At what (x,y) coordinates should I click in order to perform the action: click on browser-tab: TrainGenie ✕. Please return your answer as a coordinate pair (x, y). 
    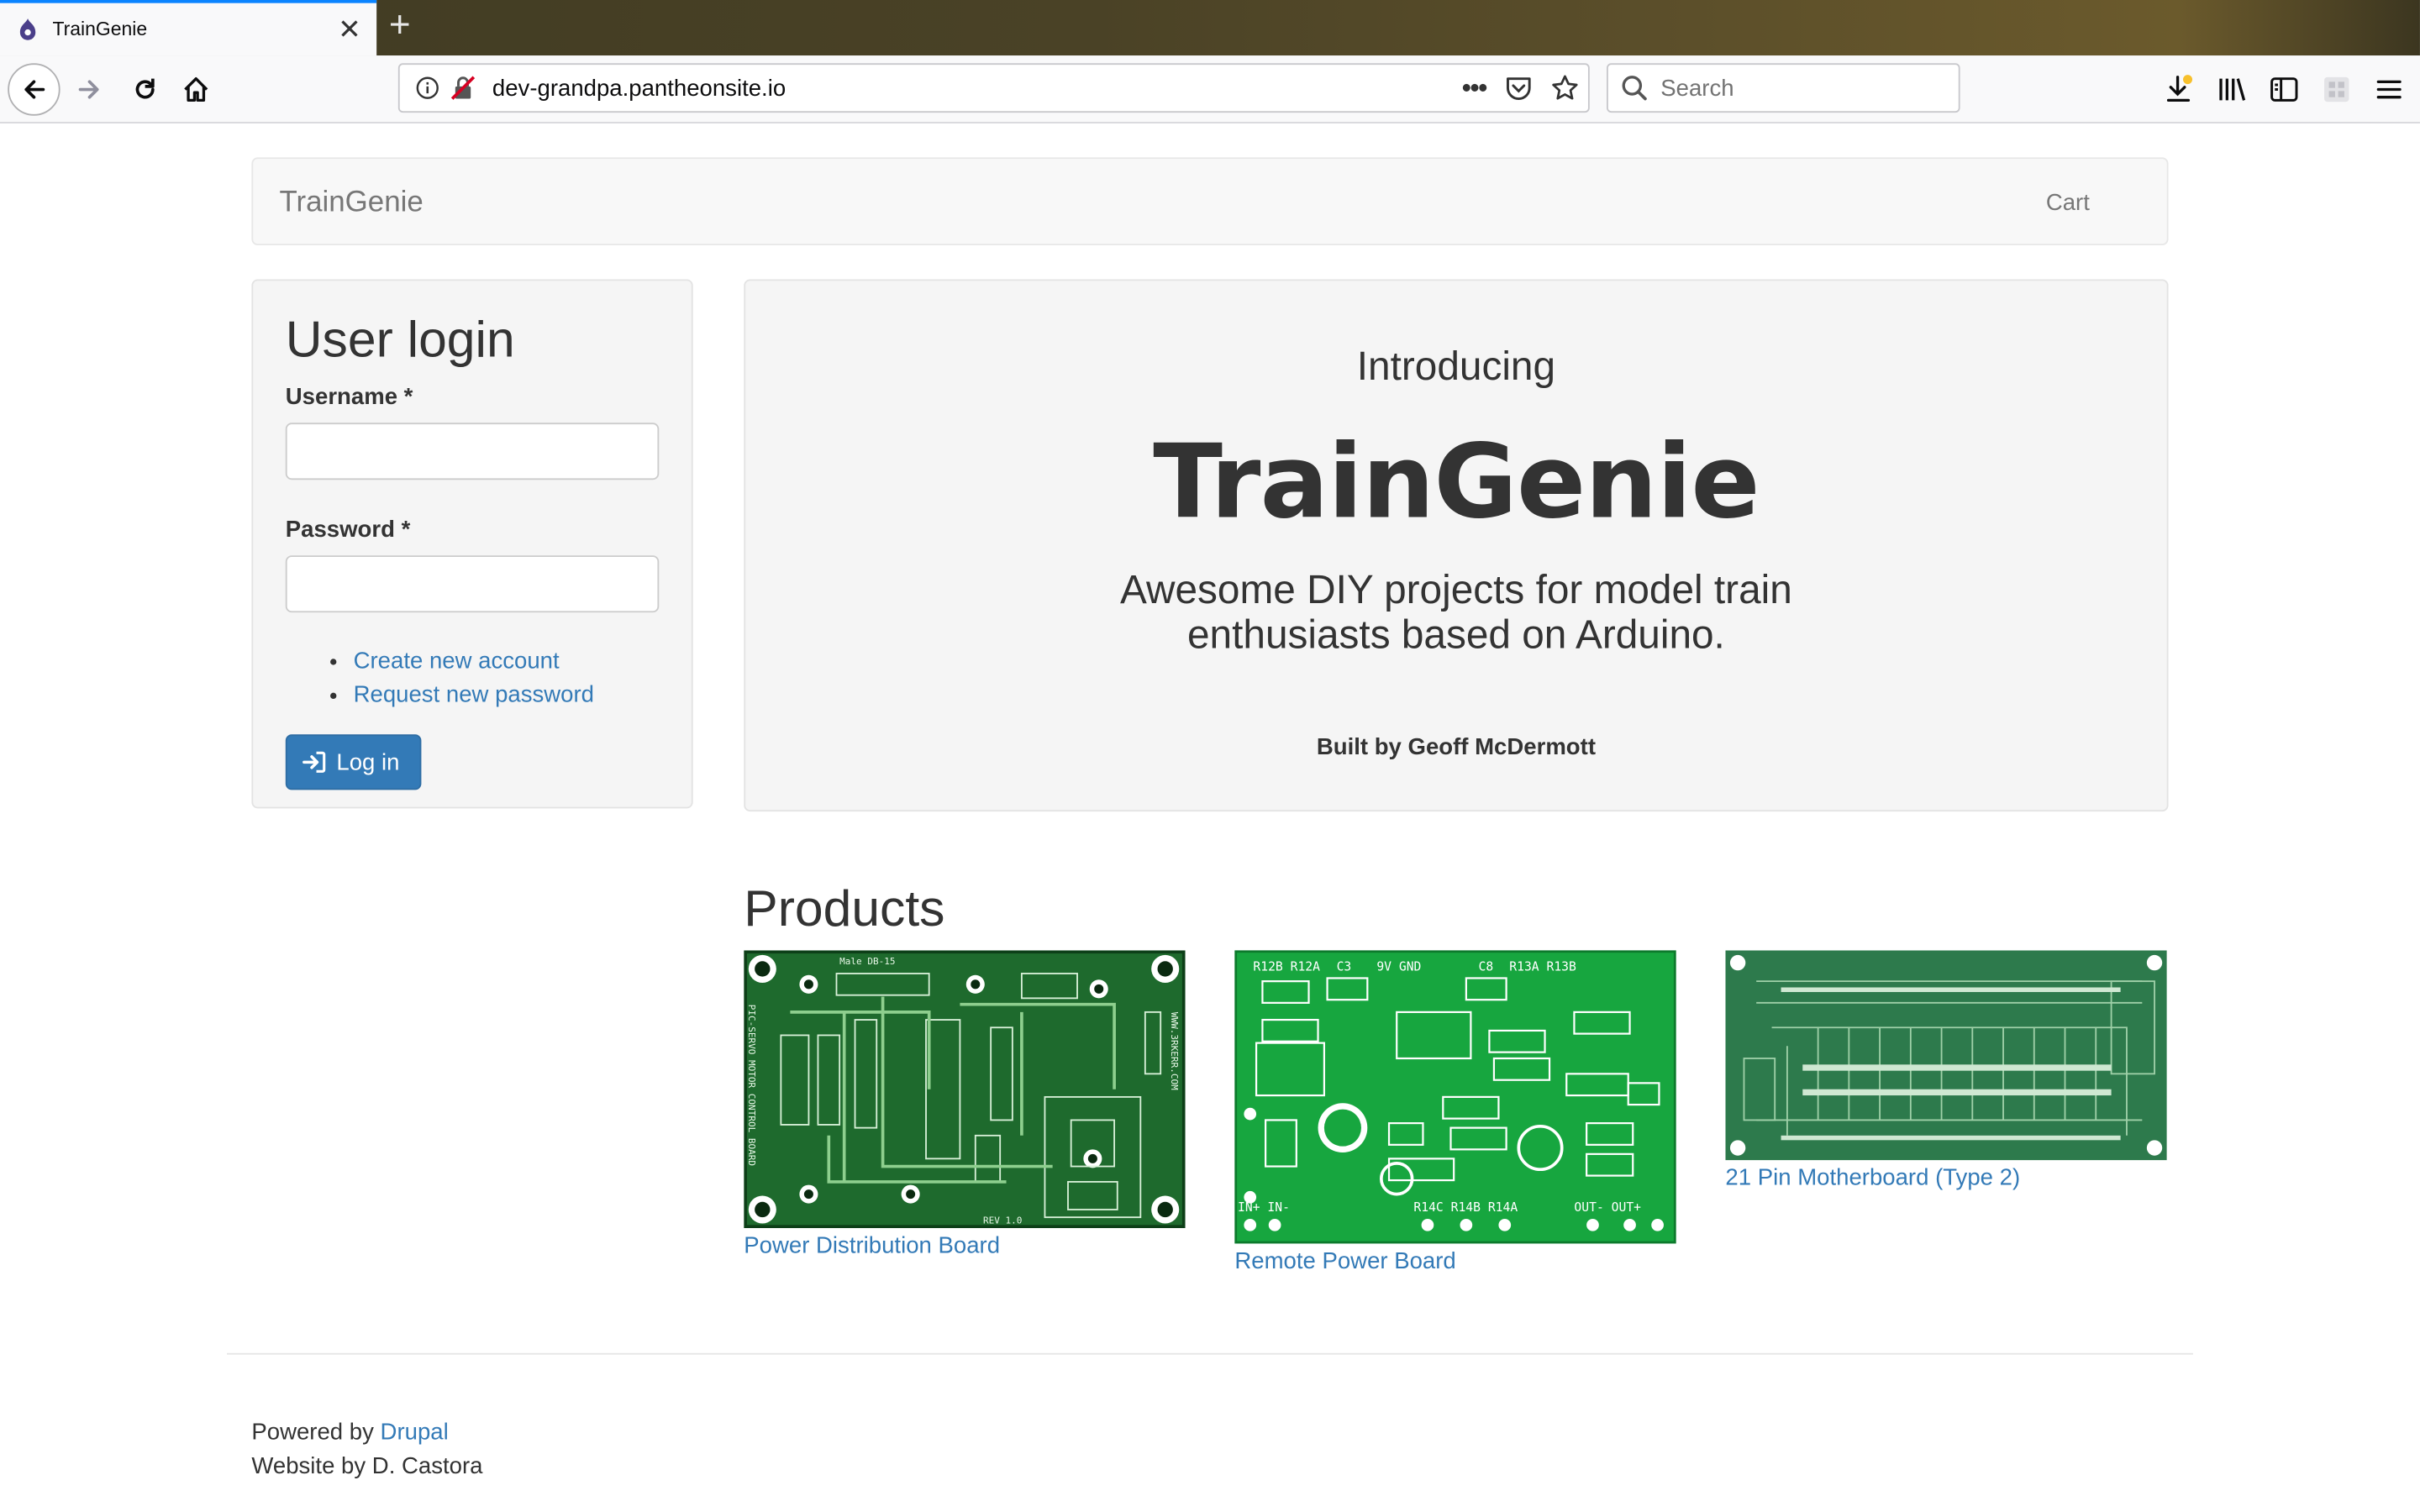
    Looking at the image, I should click on (188, 28).